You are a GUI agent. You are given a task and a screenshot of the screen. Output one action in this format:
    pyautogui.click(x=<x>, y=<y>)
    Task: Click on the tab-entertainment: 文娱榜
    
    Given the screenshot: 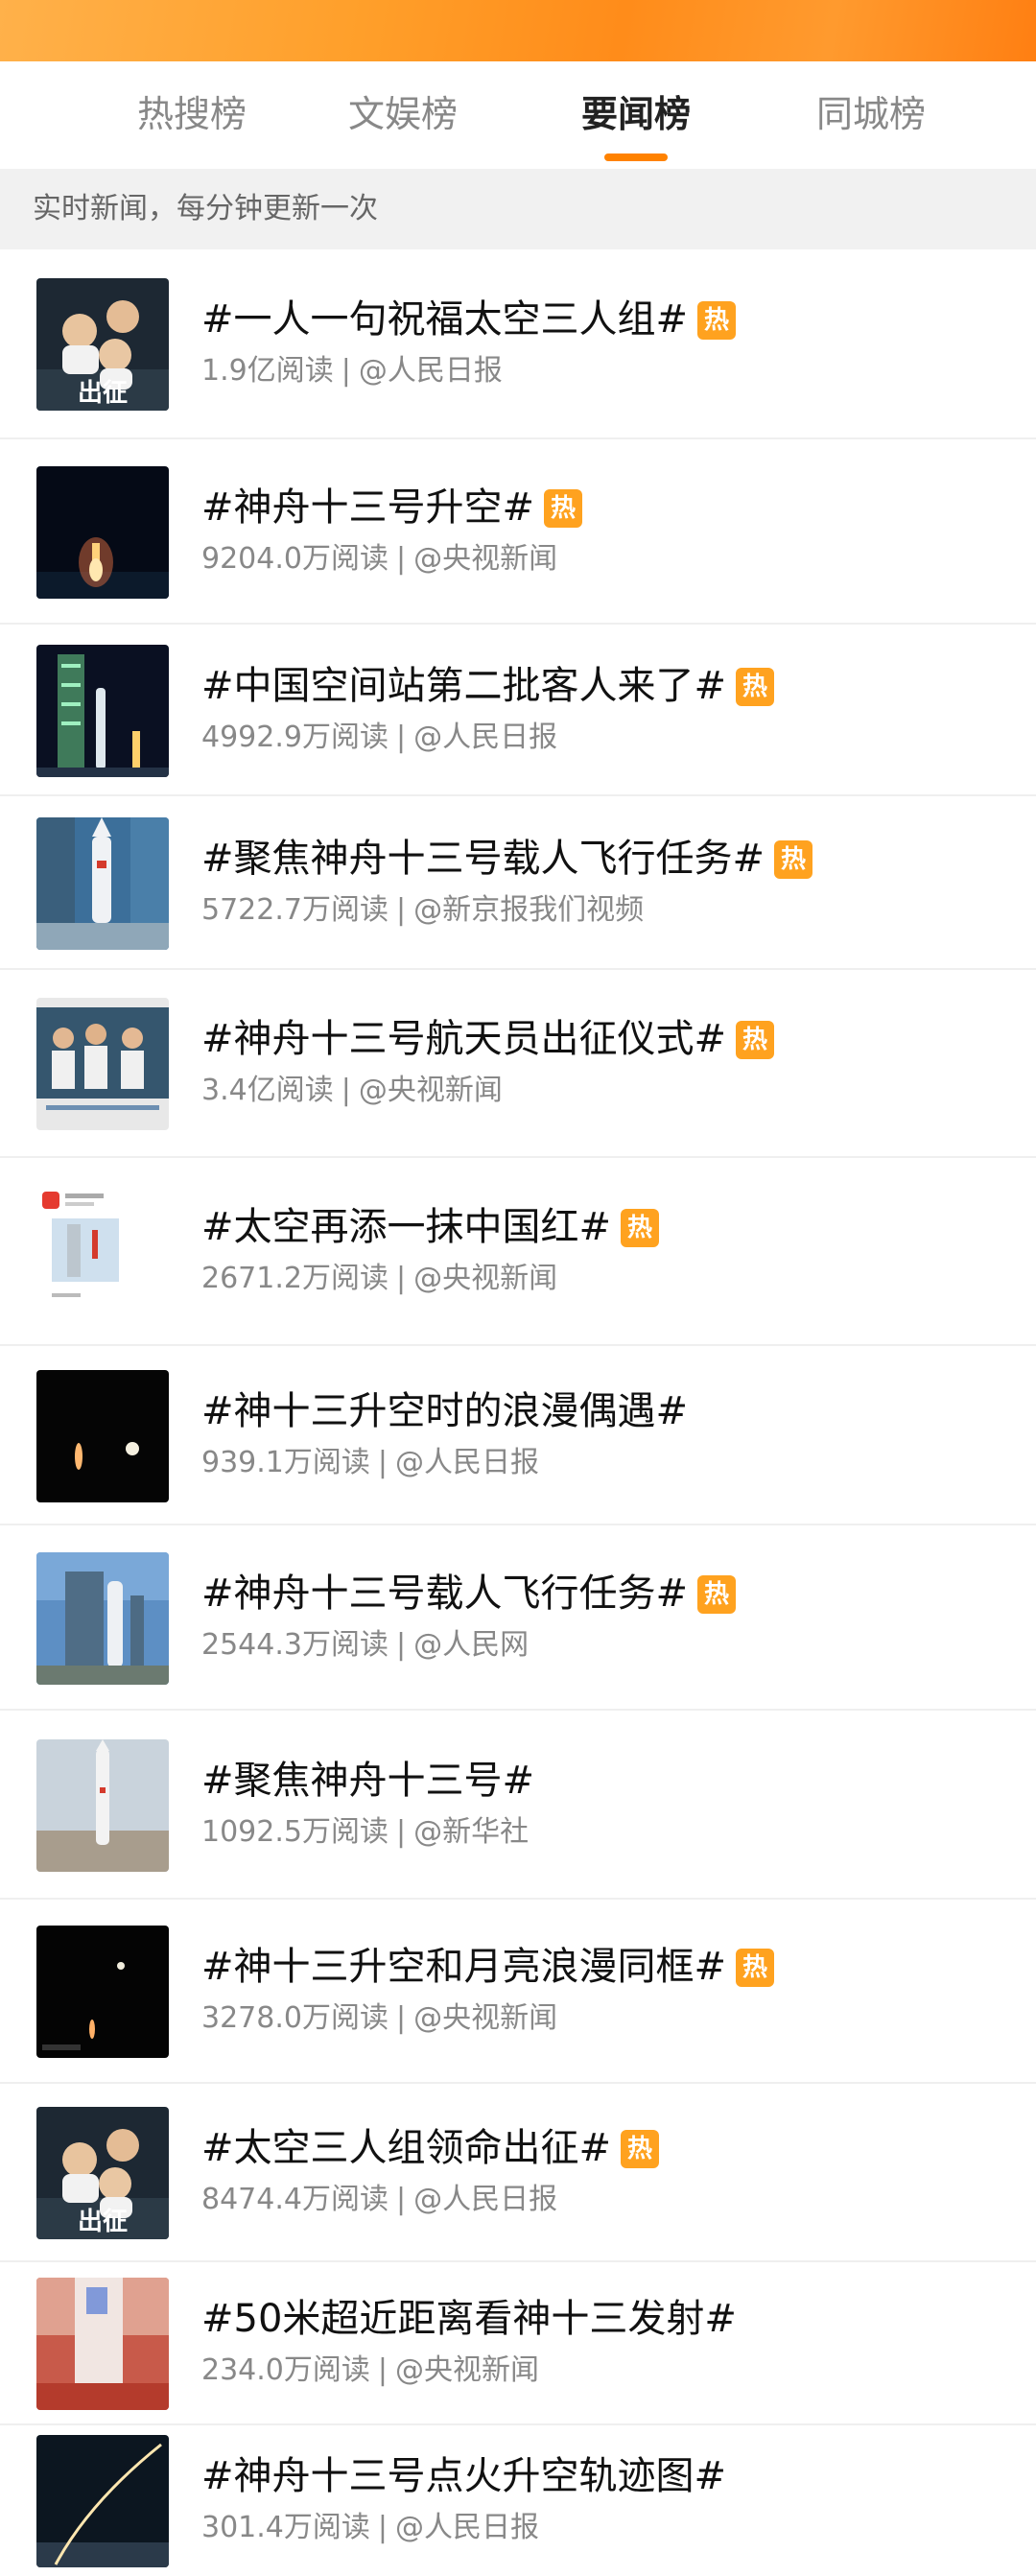 What is the action you would take?
    pyautogui.click(x=403, y=114)
    